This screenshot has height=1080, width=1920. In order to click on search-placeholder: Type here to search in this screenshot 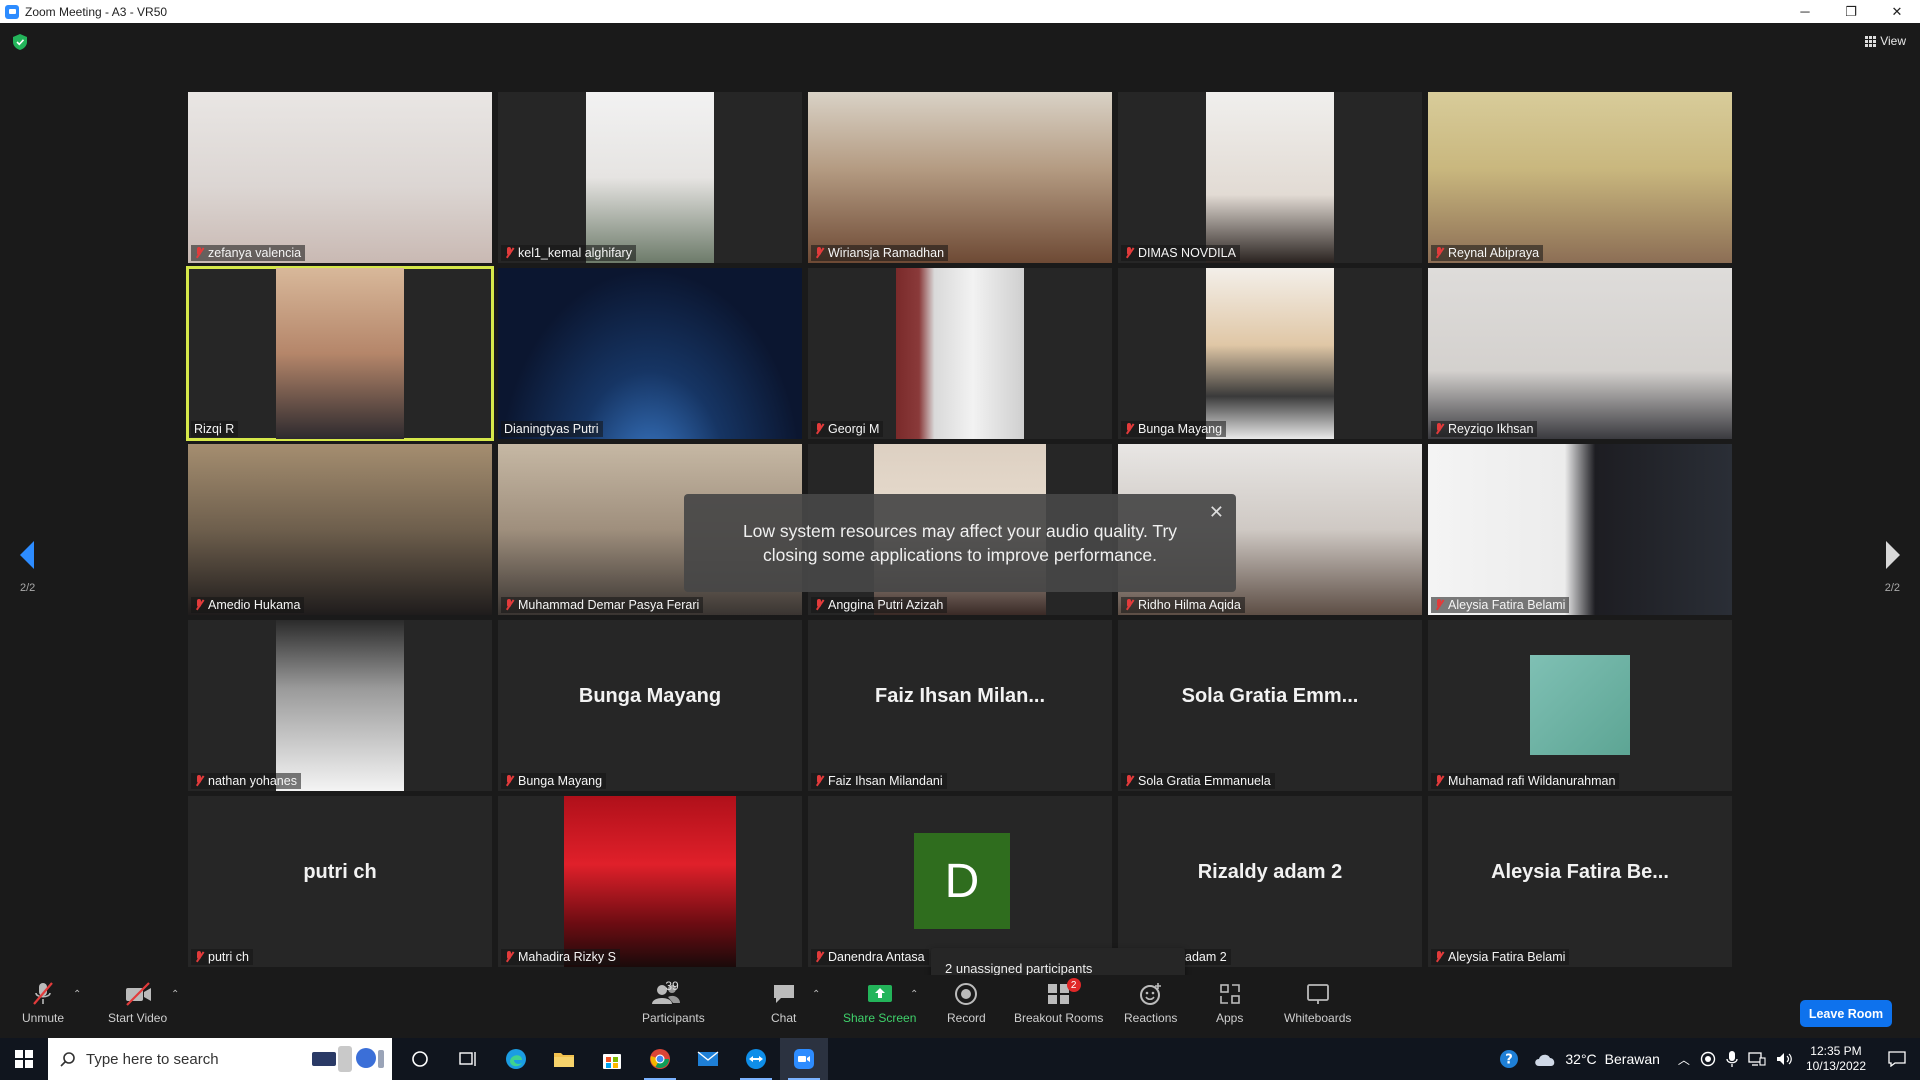, I will do `click(152, 1059)`.